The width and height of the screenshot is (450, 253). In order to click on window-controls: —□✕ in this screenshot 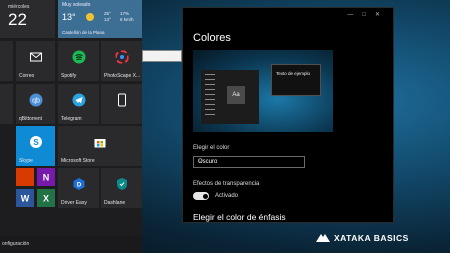, I will do `click(368, 14)`.